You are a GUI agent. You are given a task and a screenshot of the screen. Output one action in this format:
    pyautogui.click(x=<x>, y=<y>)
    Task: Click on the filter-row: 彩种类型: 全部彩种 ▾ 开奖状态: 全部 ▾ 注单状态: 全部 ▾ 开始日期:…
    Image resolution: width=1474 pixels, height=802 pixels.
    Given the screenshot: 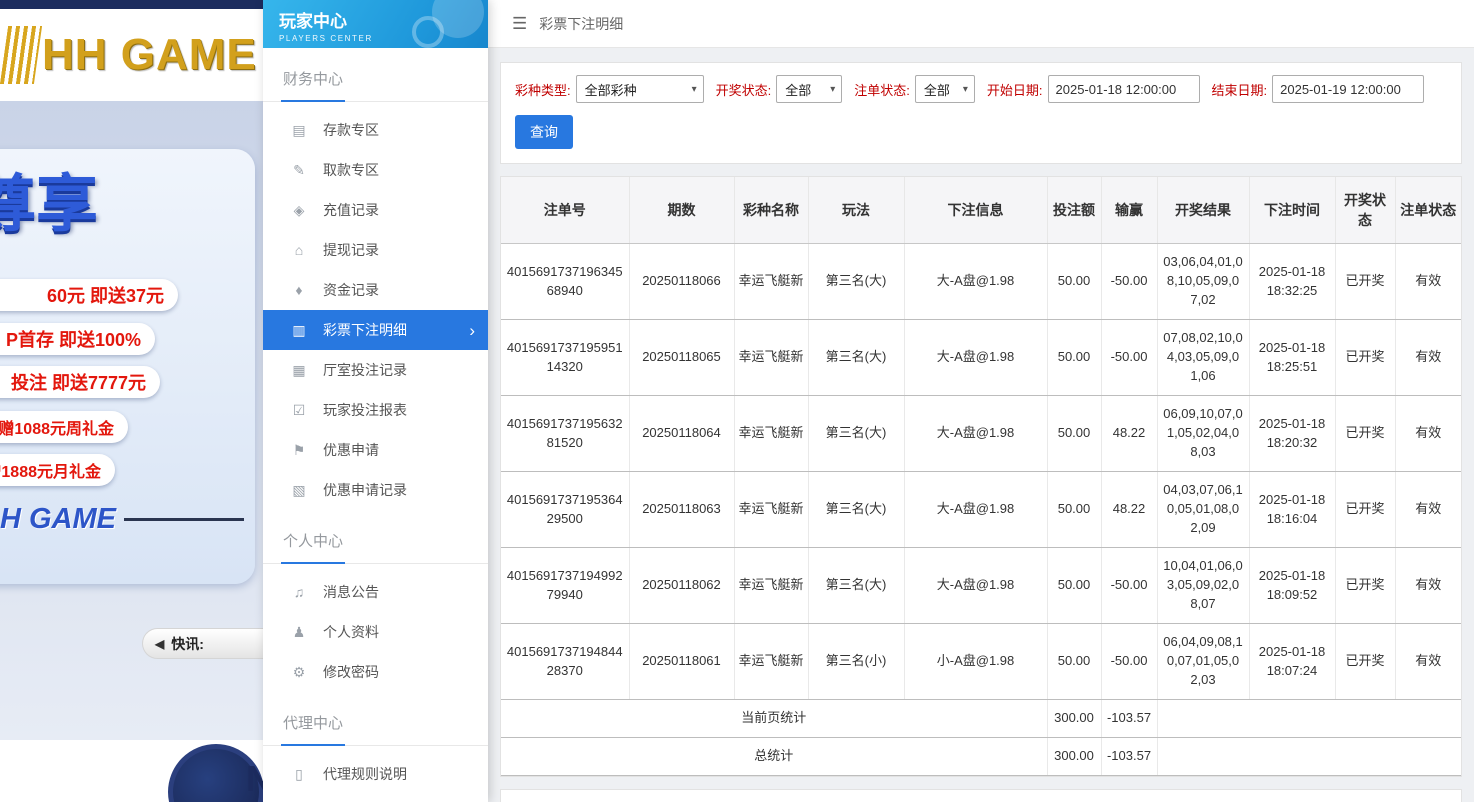 What is the action you would take?
    pyautogui.click(x=981, y=89)
    